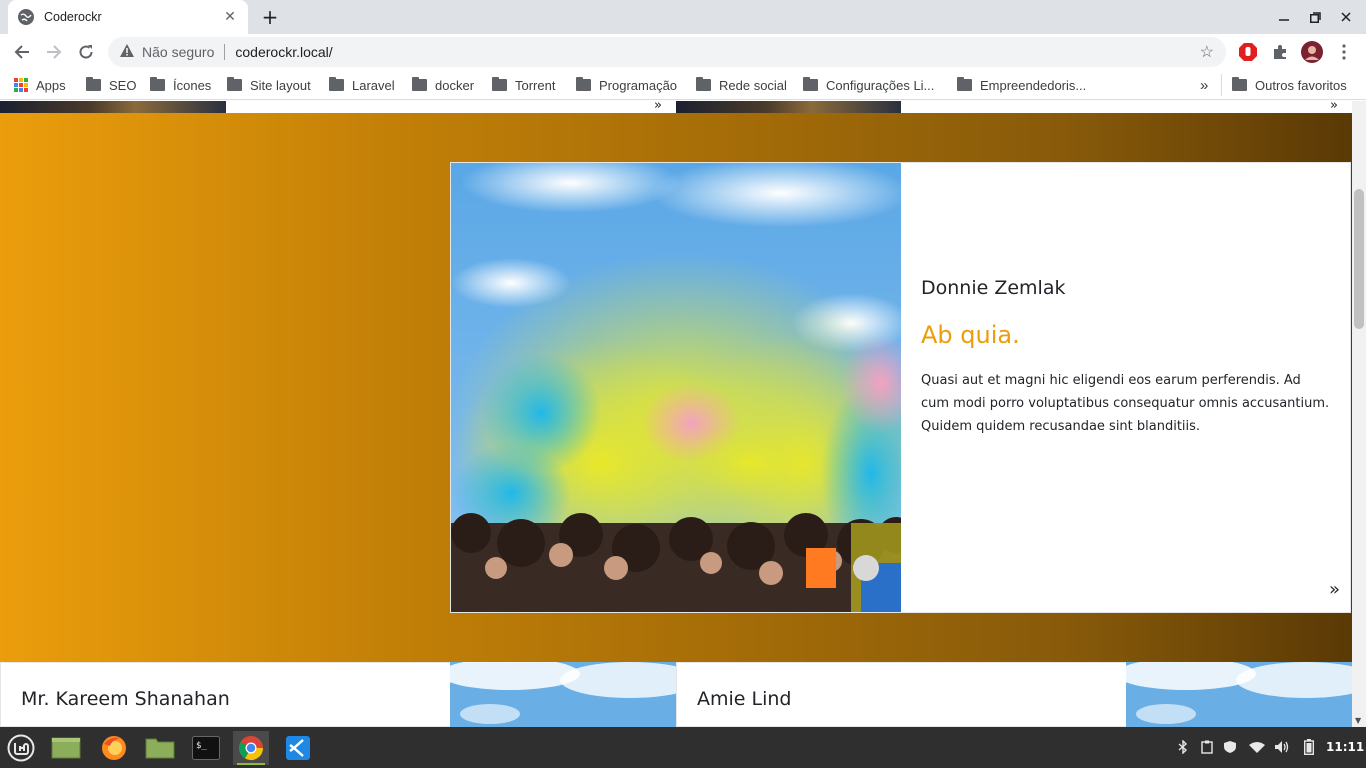  Describe the element at coordinates (192, 85) in the screenshot. I see `bookmark-label: Ícones` at that location.